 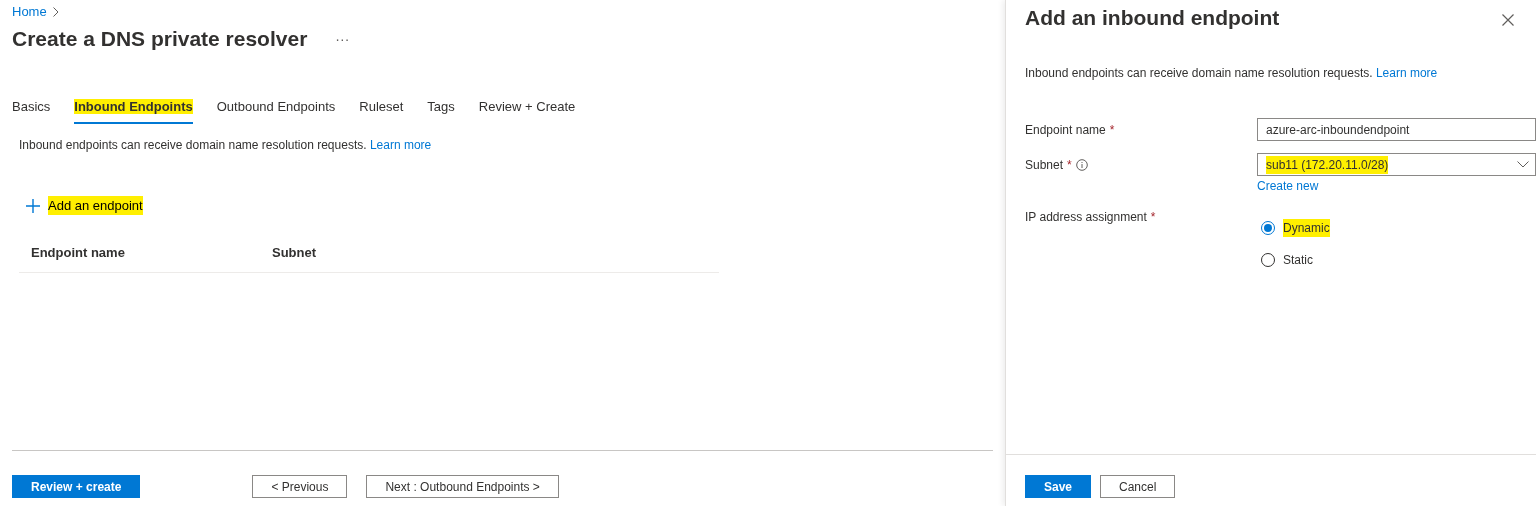 What do you see at coordinates (1081, 165) in the screenshot?
I see `info-icon` at bounding box center [1081, 165].